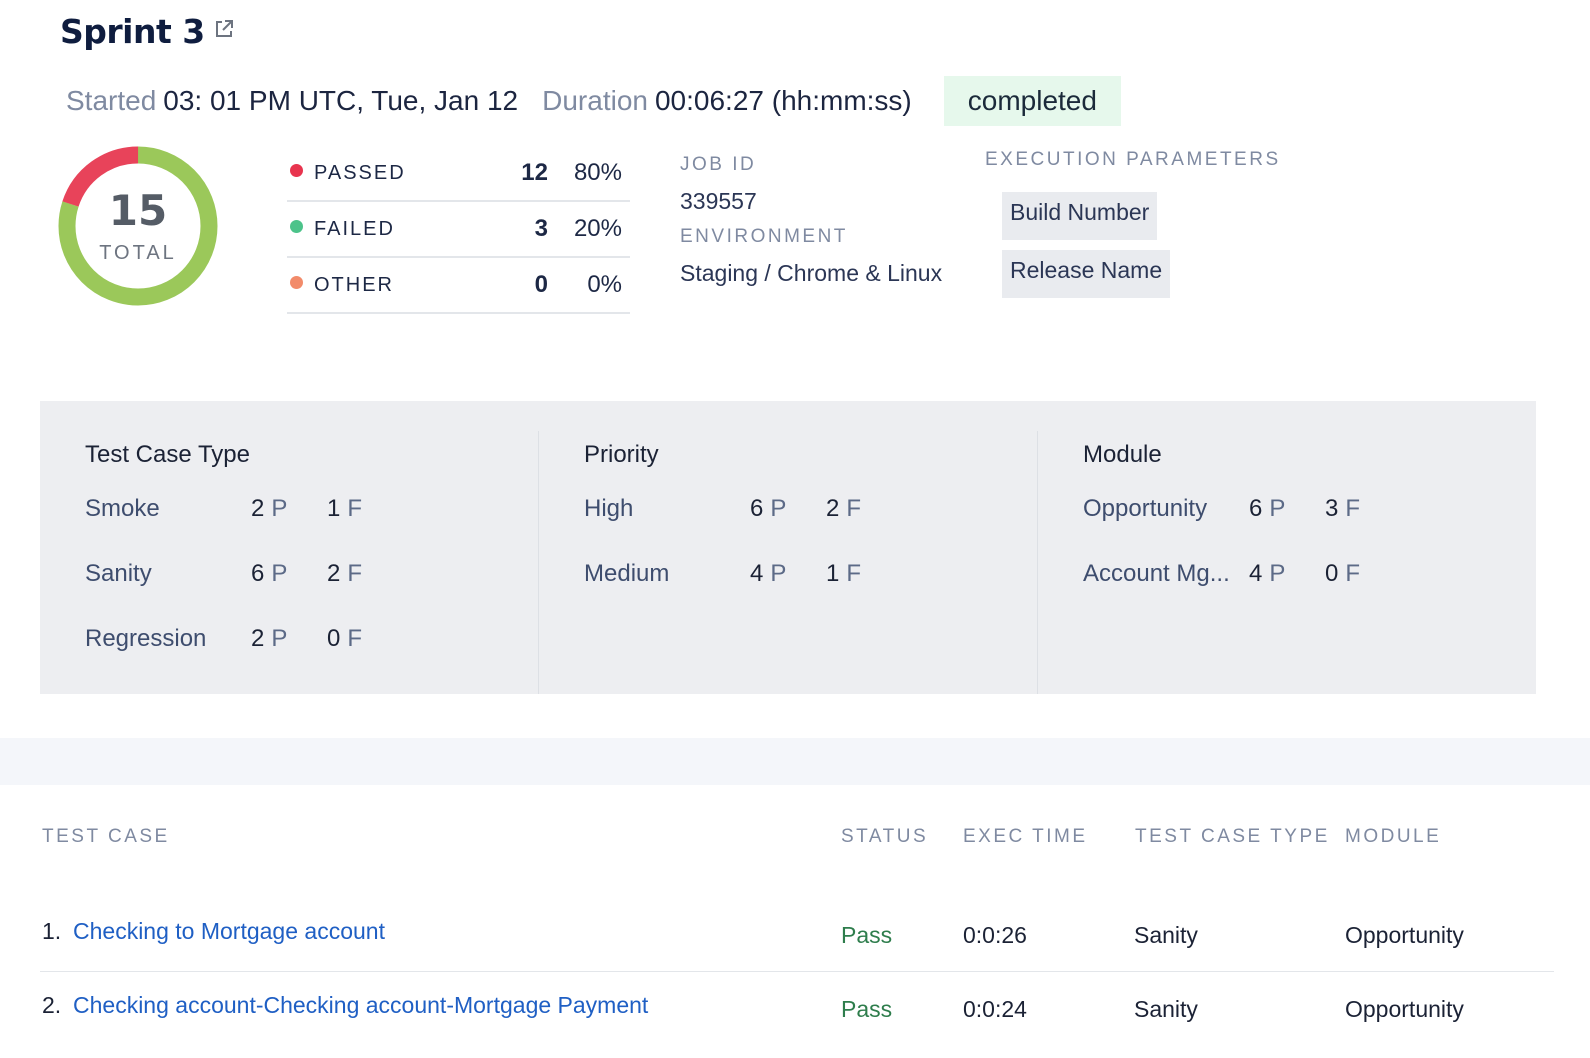 The height and width of the screenshot is (1058, 1590). Describe the element at coordinates (621, 454) in the screenshot. I see `breakdown-title: Priority` at that location.